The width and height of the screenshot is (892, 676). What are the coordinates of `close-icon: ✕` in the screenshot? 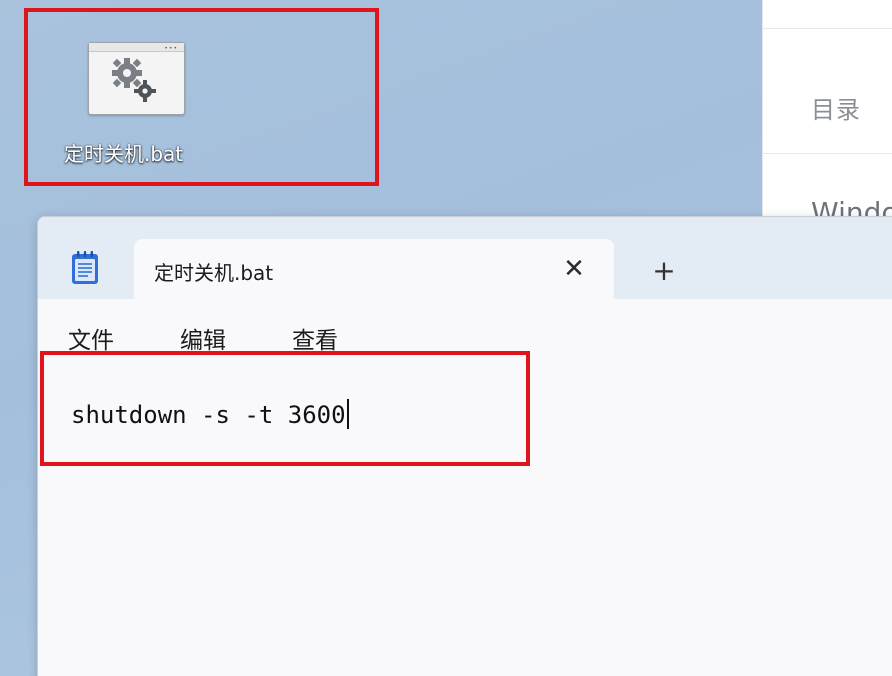 It's located at (574, 269).